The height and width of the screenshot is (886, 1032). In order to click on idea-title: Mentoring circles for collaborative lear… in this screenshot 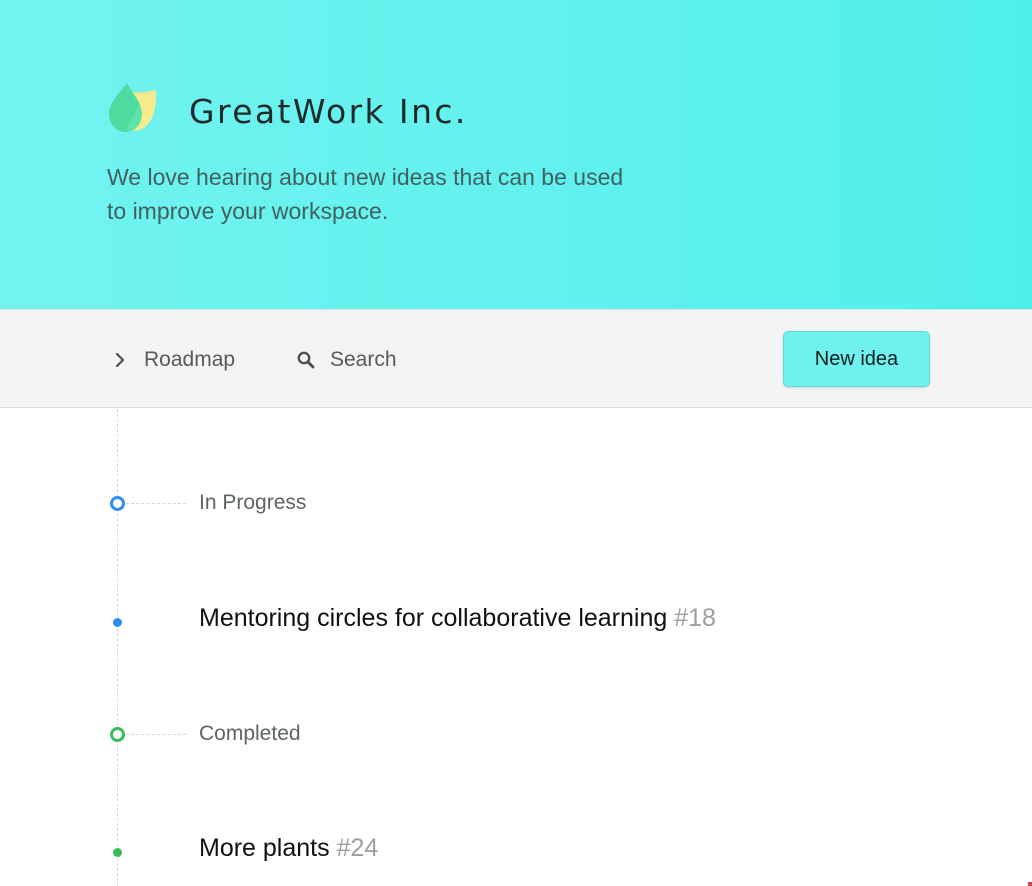, I will do `click(433, 618)`.